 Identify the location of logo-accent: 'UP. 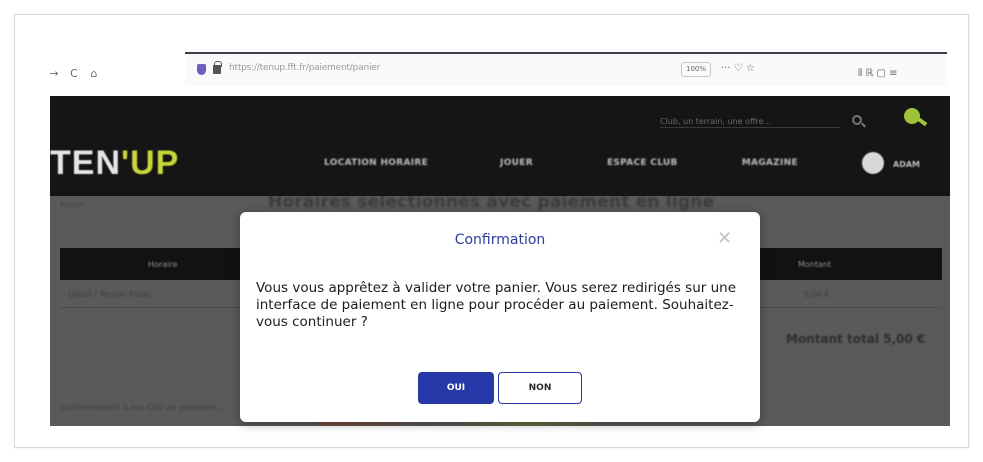
(150, 163).